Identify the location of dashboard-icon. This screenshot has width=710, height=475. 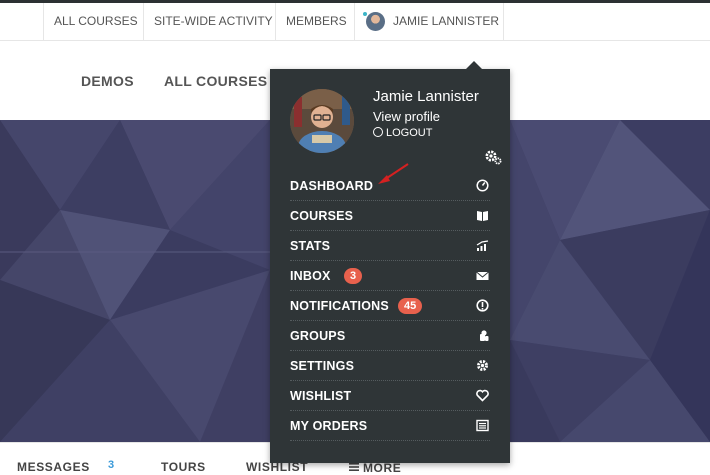
(482, 185).